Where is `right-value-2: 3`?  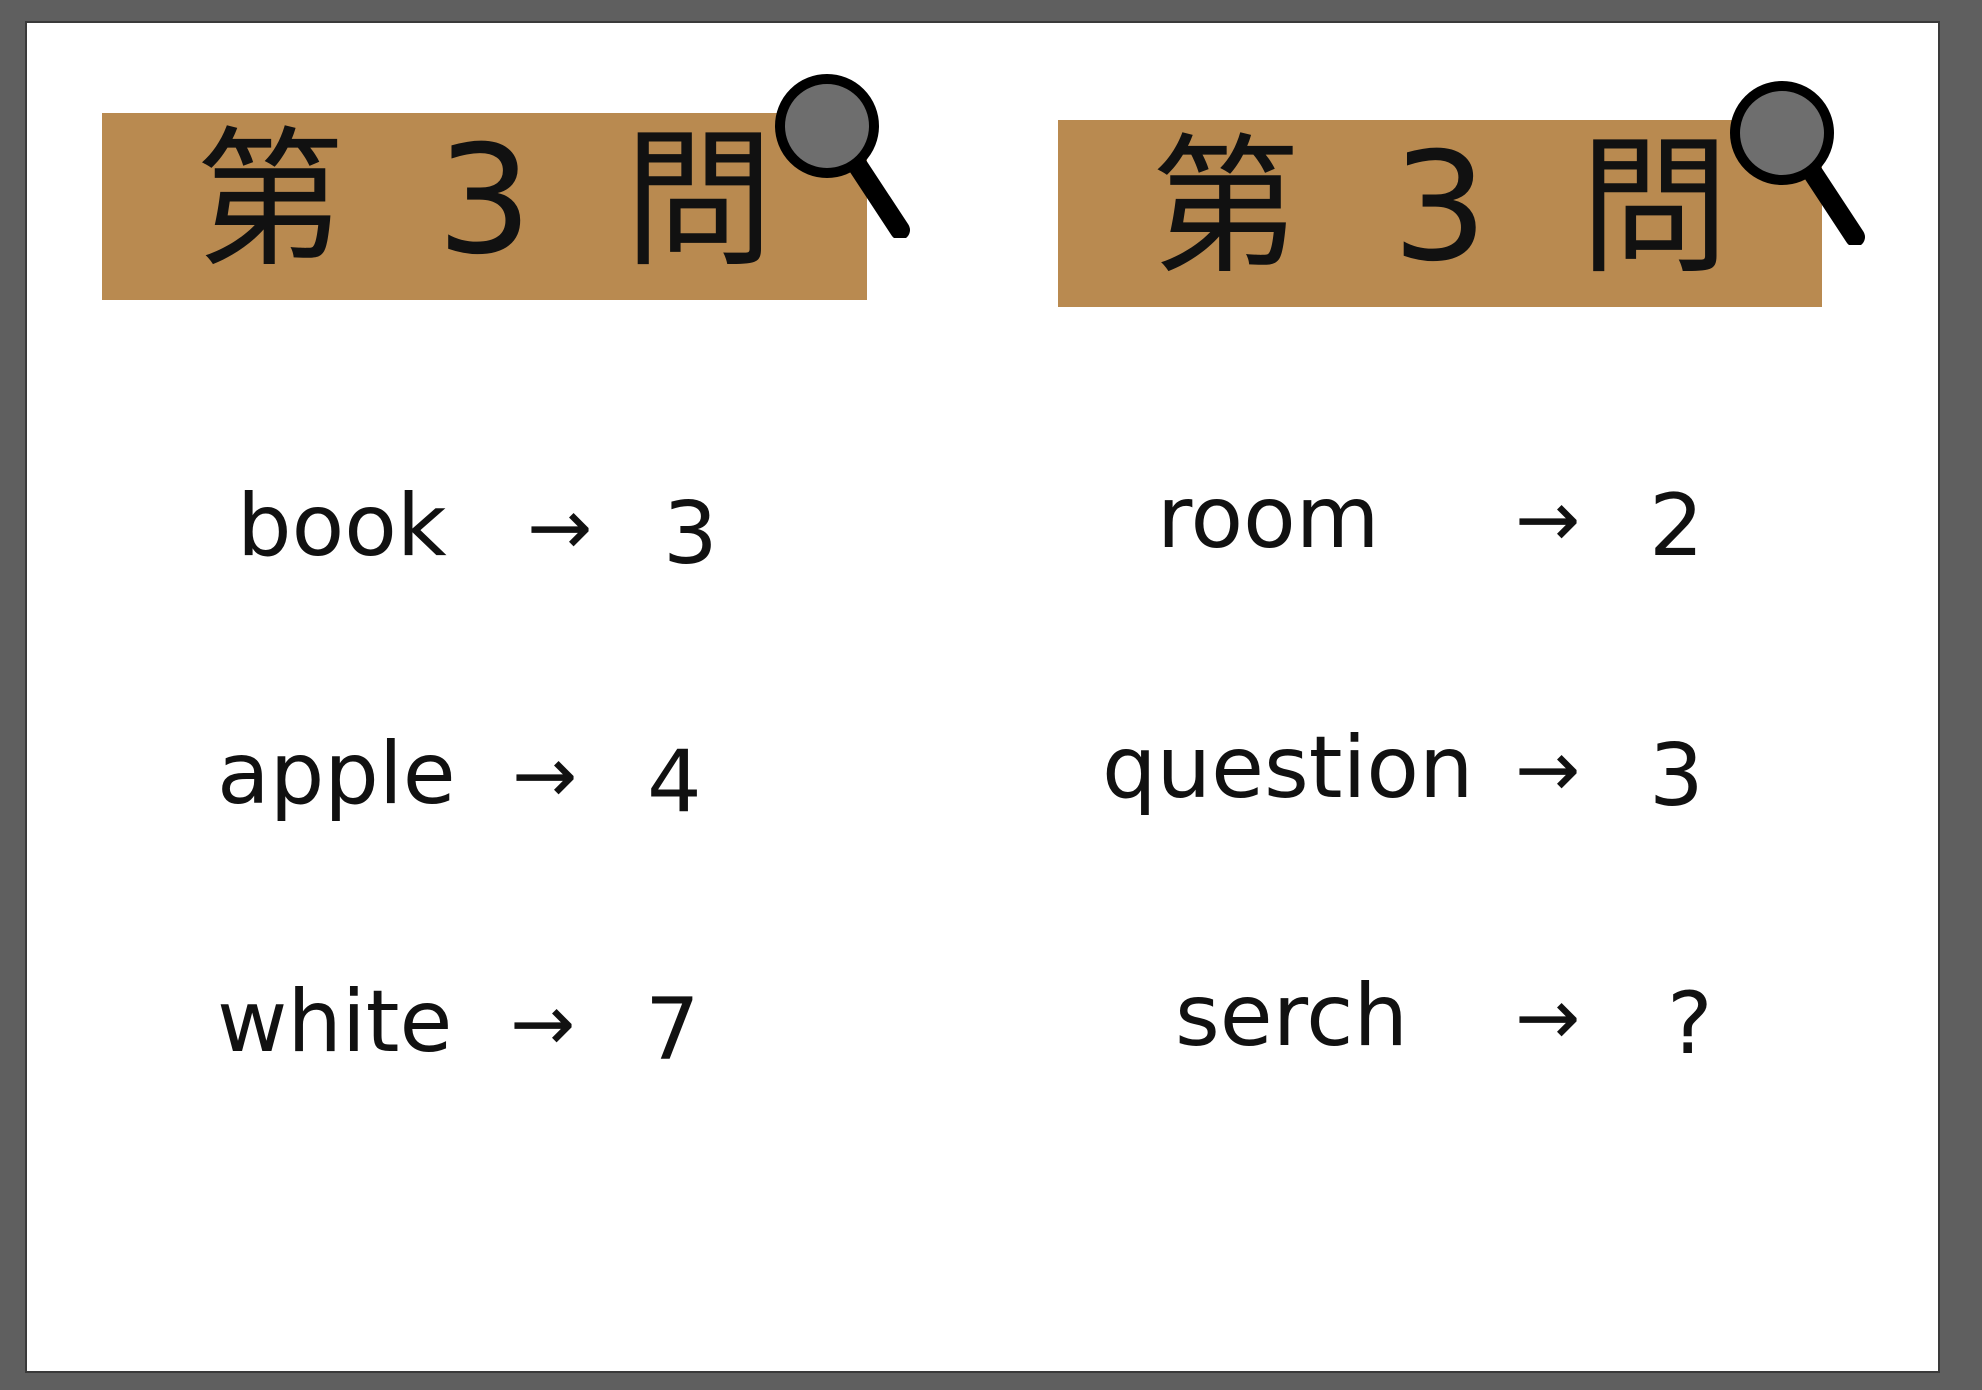 right-value-2: 3 is located at coordinates (1676, 776).